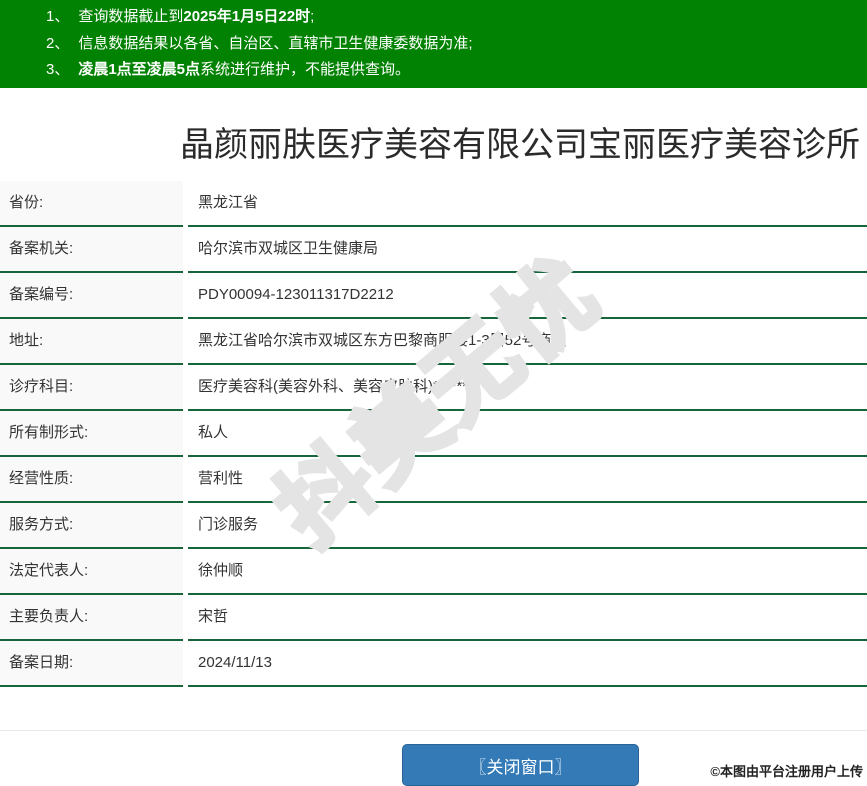 The image size is (867, 786). What do you see at coordinates (433, 730) in the screenshot?
I see `footer-divider` at bounding box center [433, 730].